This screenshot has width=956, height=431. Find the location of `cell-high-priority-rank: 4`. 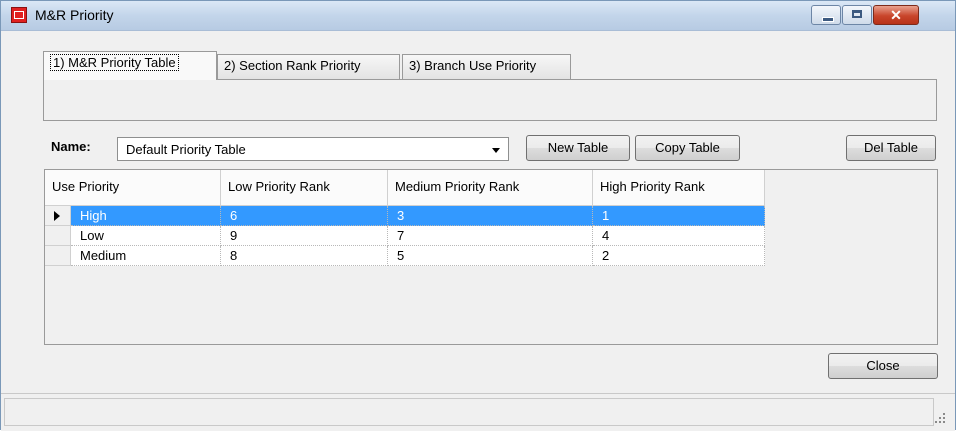

cell-high-priority-rank: 4 is located at coordinates (679, 236).